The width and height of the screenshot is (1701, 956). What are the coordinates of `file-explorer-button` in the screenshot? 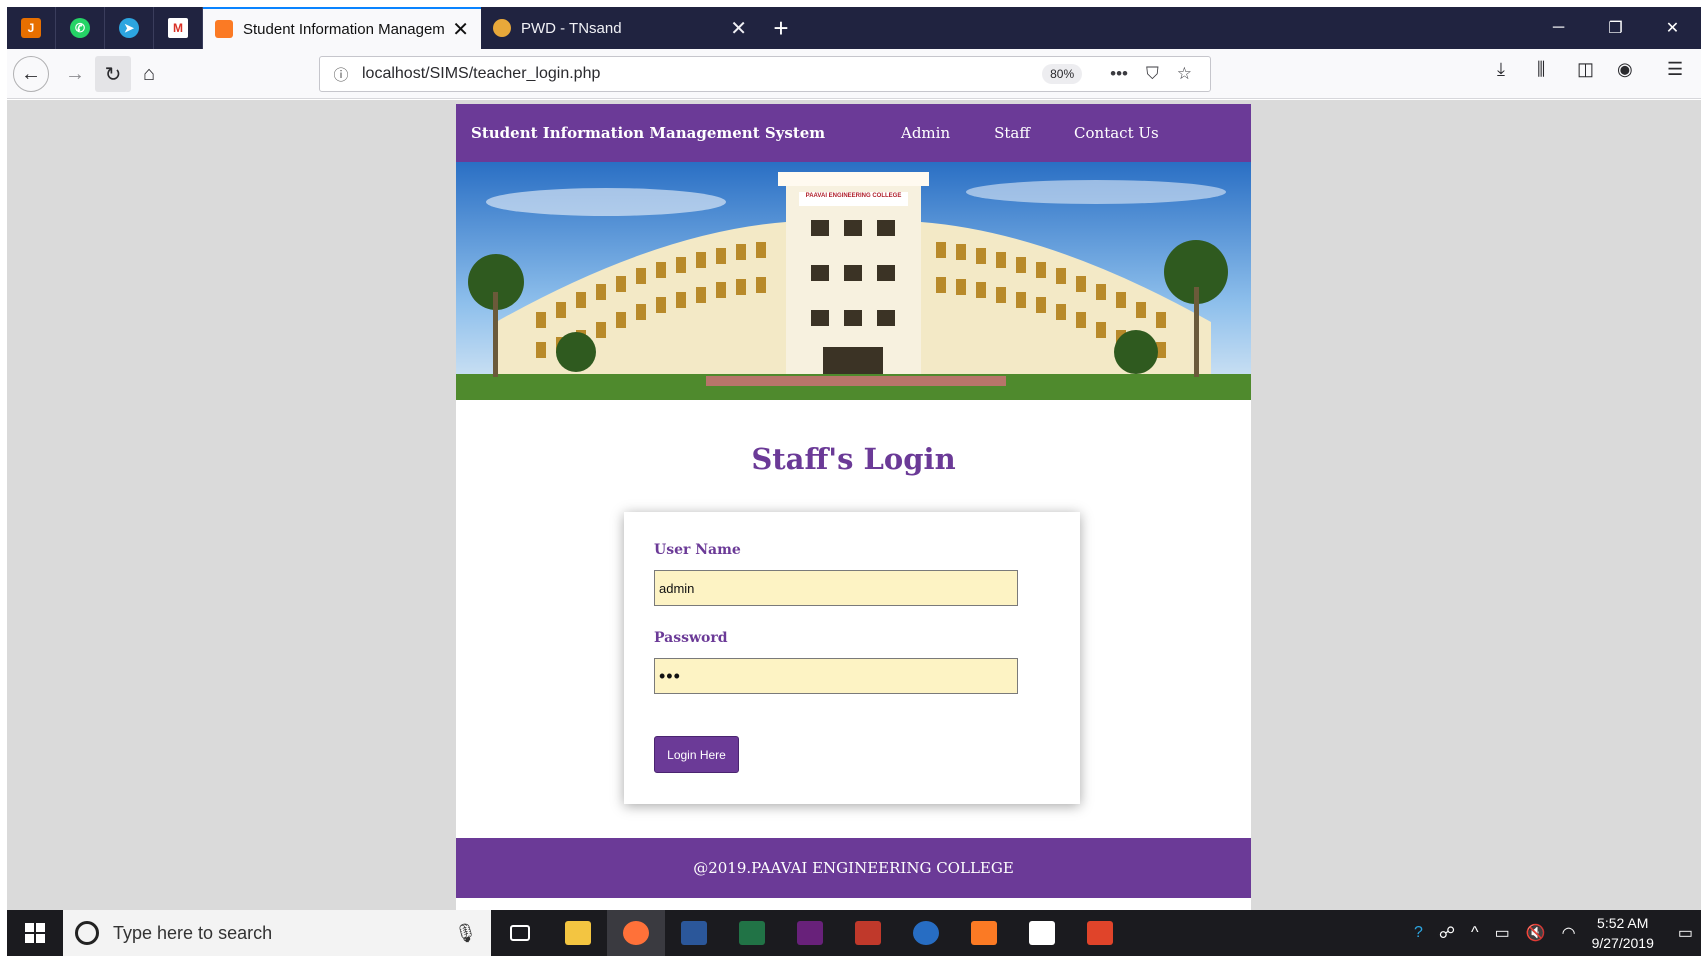 It's located at (578, 933).